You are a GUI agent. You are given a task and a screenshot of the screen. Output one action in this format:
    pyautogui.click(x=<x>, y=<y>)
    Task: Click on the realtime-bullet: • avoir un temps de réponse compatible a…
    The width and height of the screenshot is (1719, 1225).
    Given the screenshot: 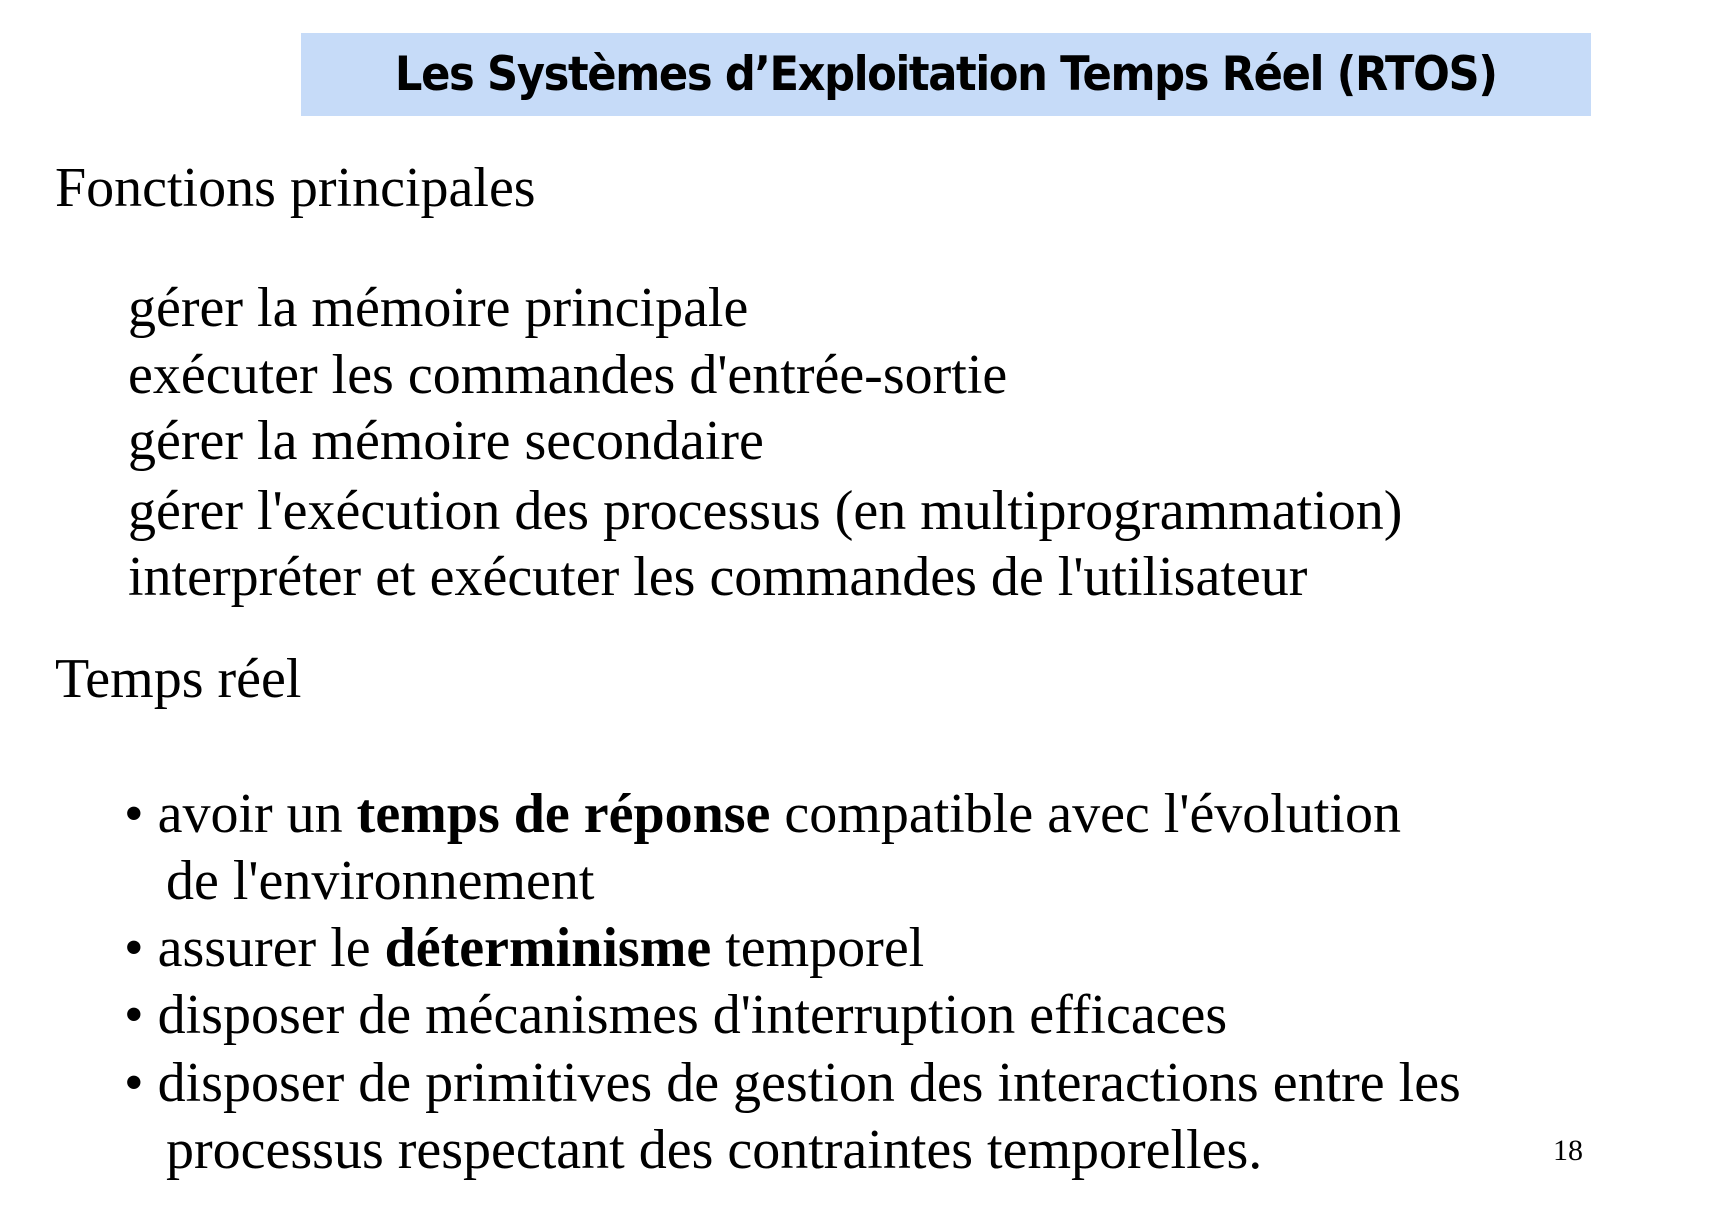 What is the action you would take?
    pyautogui.click(x=762, y=814)
    